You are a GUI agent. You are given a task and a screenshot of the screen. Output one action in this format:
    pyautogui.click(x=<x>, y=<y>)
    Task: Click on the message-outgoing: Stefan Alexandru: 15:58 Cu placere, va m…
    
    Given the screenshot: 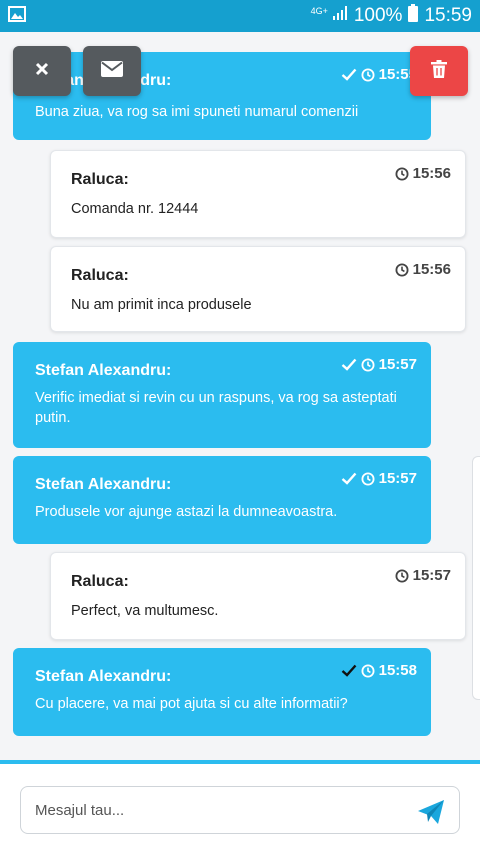 What is the action you would take?
    pyautogui.click(x=222, y=692)
    